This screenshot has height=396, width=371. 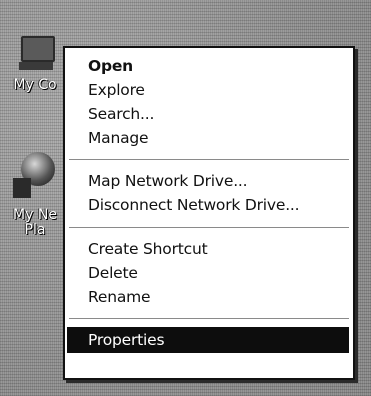 I want to click on desktop-icon-label-line1: My Ne, so click(x=35, y=215).